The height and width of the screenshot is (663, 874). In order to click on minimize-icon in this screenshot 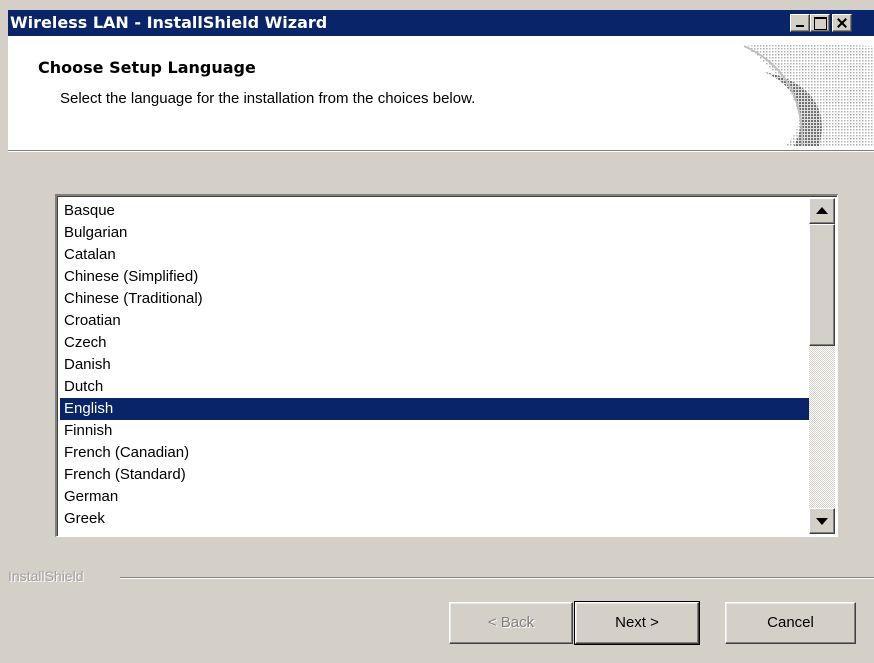, I will do `click(800, 23)`.